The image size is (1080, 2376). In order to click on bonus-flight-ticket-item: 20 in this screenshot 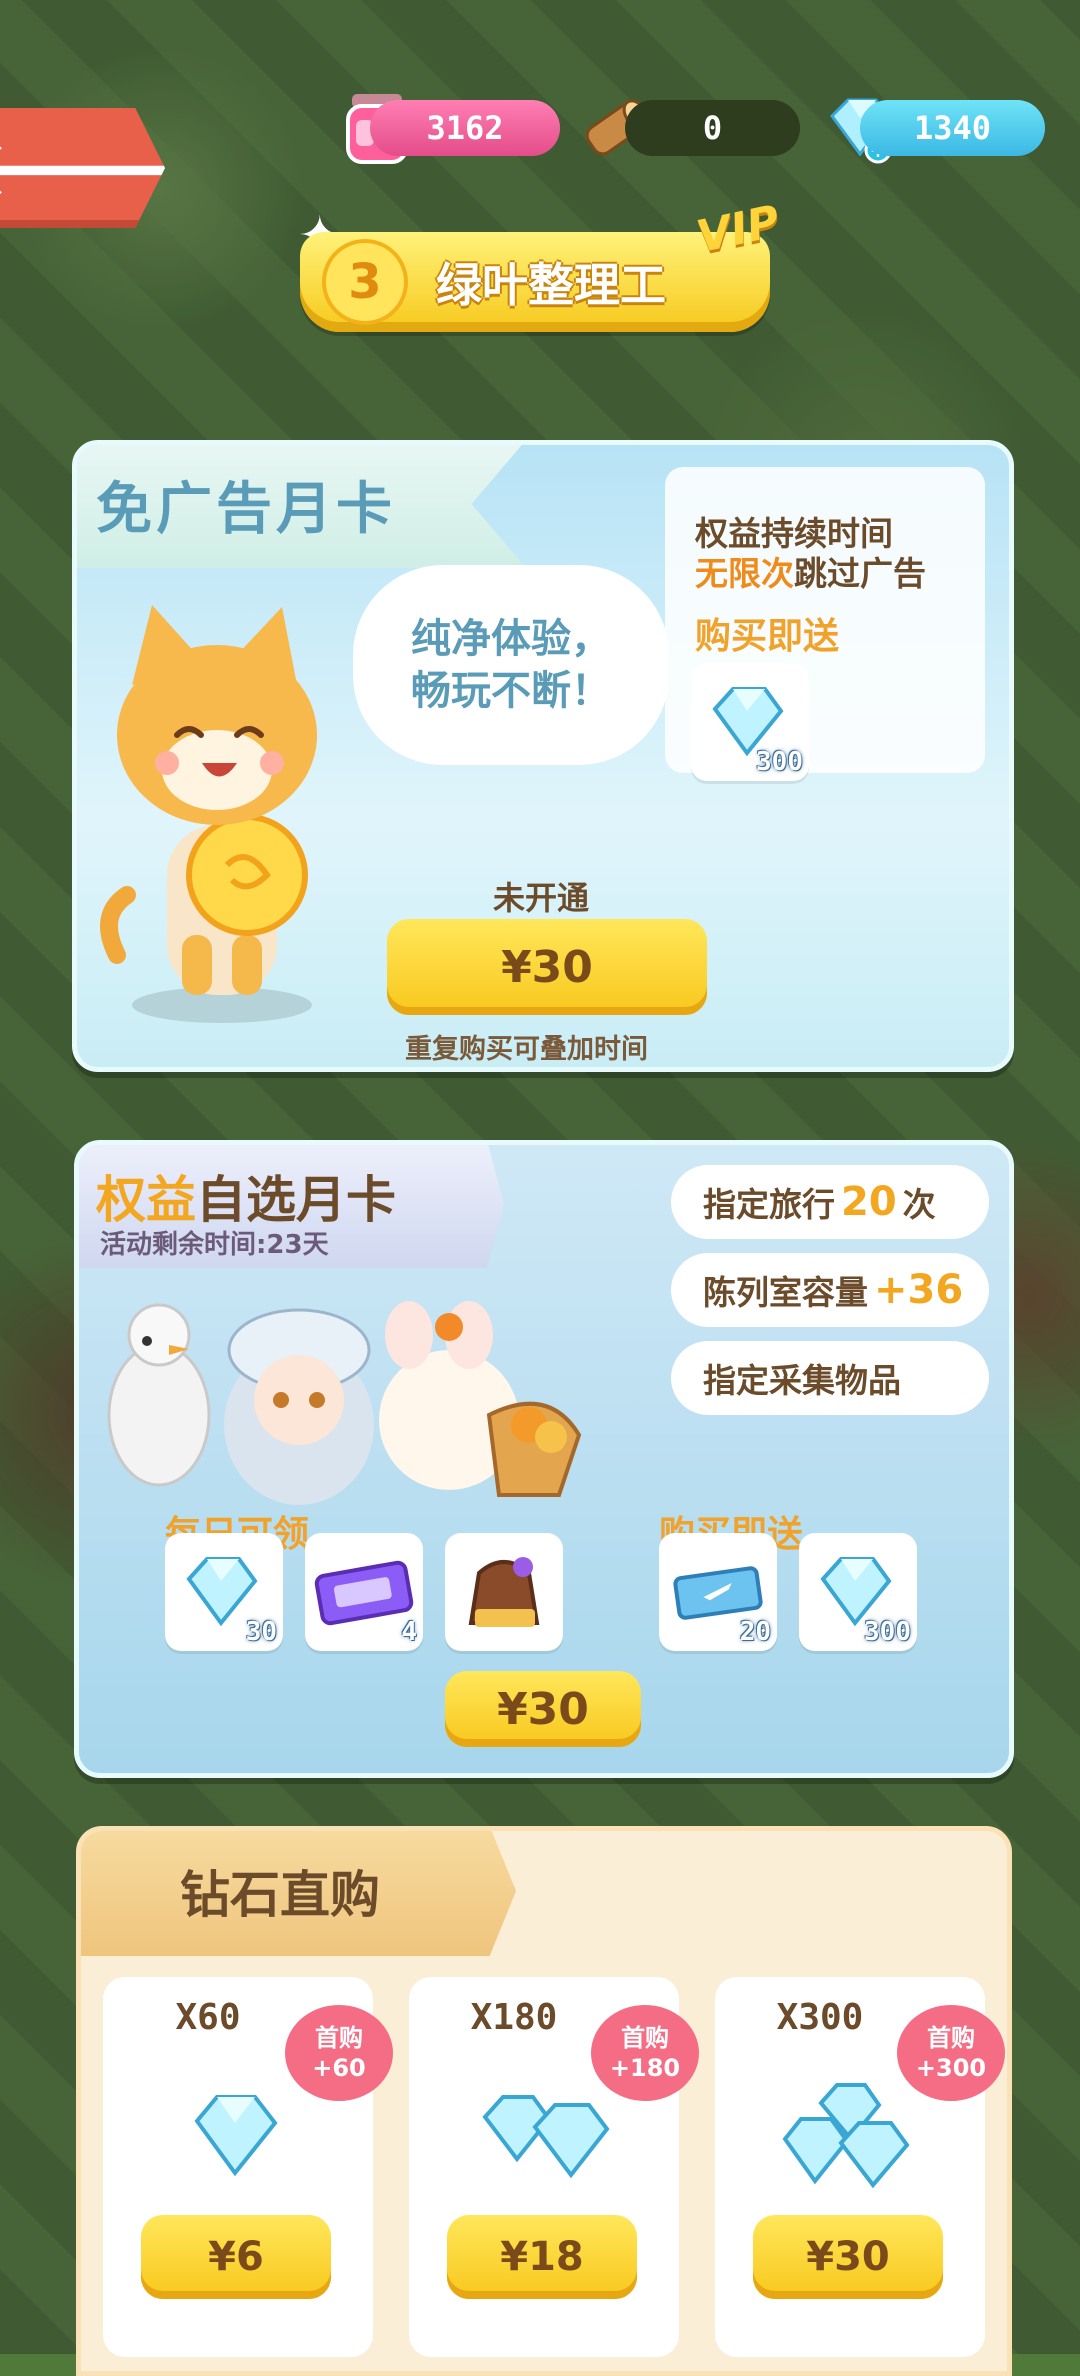, I will do `click(718, 1592)`.